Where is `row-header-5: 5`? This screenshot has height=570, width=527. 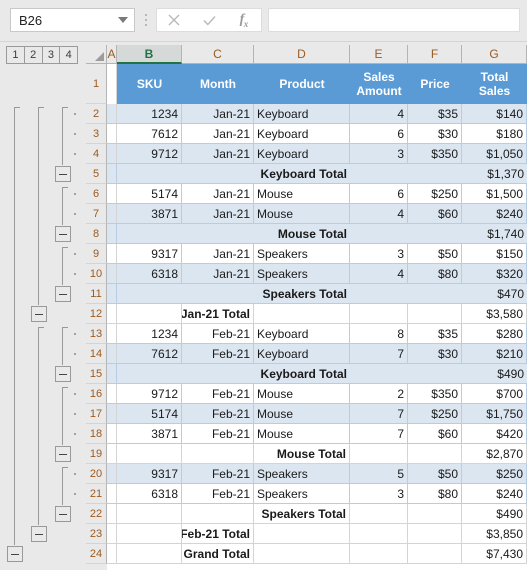
row-header-5: 5 is located at coordinates (96, 174).